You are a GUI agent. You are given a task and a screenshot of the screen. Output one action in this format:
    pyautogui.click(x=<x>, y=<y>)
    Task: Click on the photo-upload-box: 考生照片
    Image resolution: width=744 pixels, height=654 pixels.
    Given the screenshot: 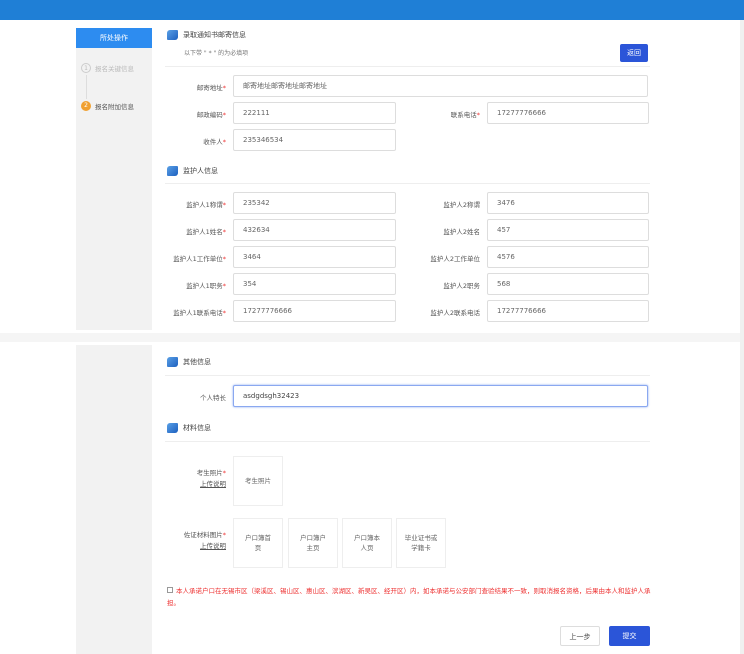 What is the action you would take?
    pyautogui.click(x=258, y=481)
    